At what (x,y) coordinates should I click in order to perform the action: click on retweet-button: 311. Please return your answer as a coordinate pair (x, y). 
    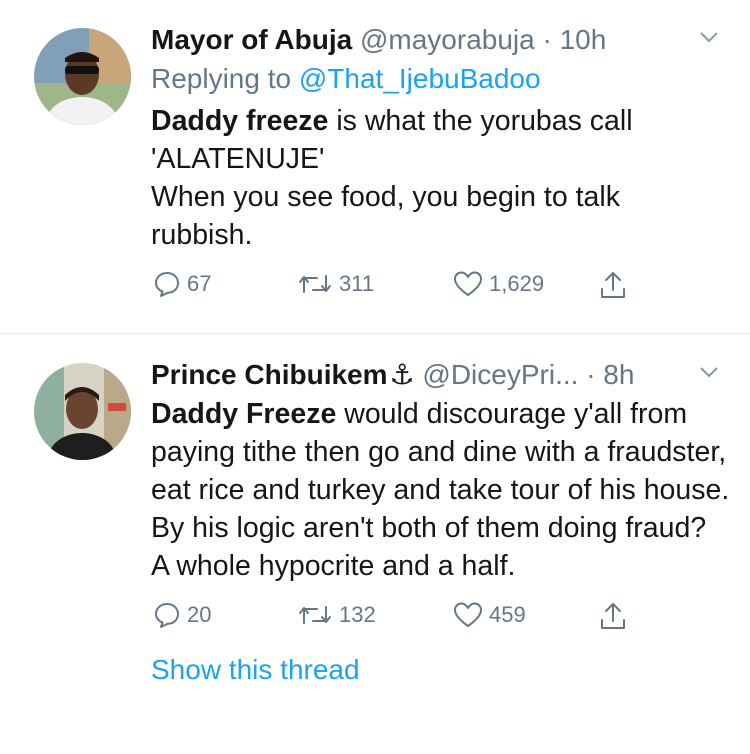
    Looking at the image, I should click on (335, 284).